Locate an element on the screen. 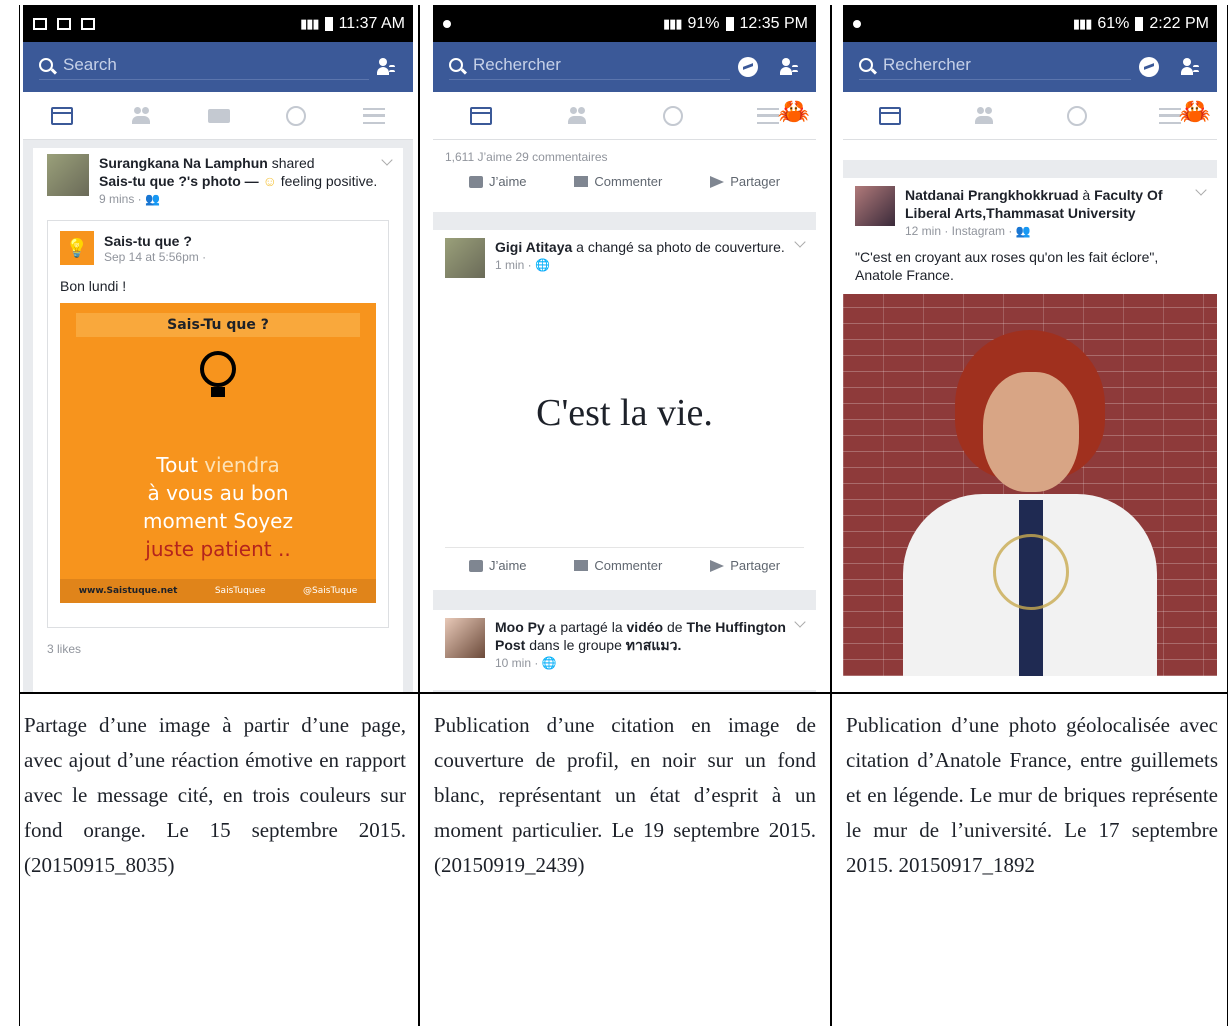  search-input: Search is located at coordinates (204, 67).